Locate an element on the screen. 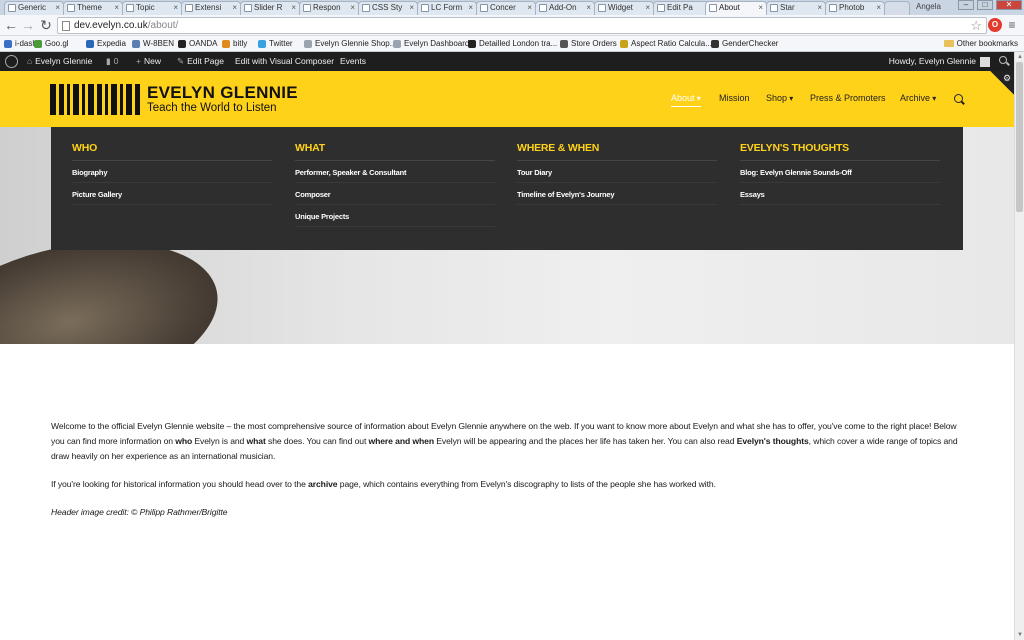  bookmark-item: GenderChecker is located at coordinates (744, 44).